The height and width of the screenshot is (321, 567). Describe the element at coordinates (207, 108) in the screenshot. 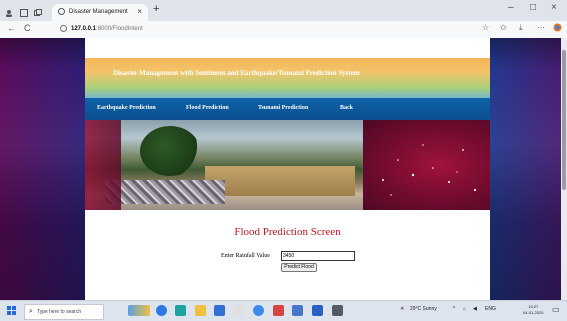

I see `nav-flood-prediction: Flood Prediction` at that location.